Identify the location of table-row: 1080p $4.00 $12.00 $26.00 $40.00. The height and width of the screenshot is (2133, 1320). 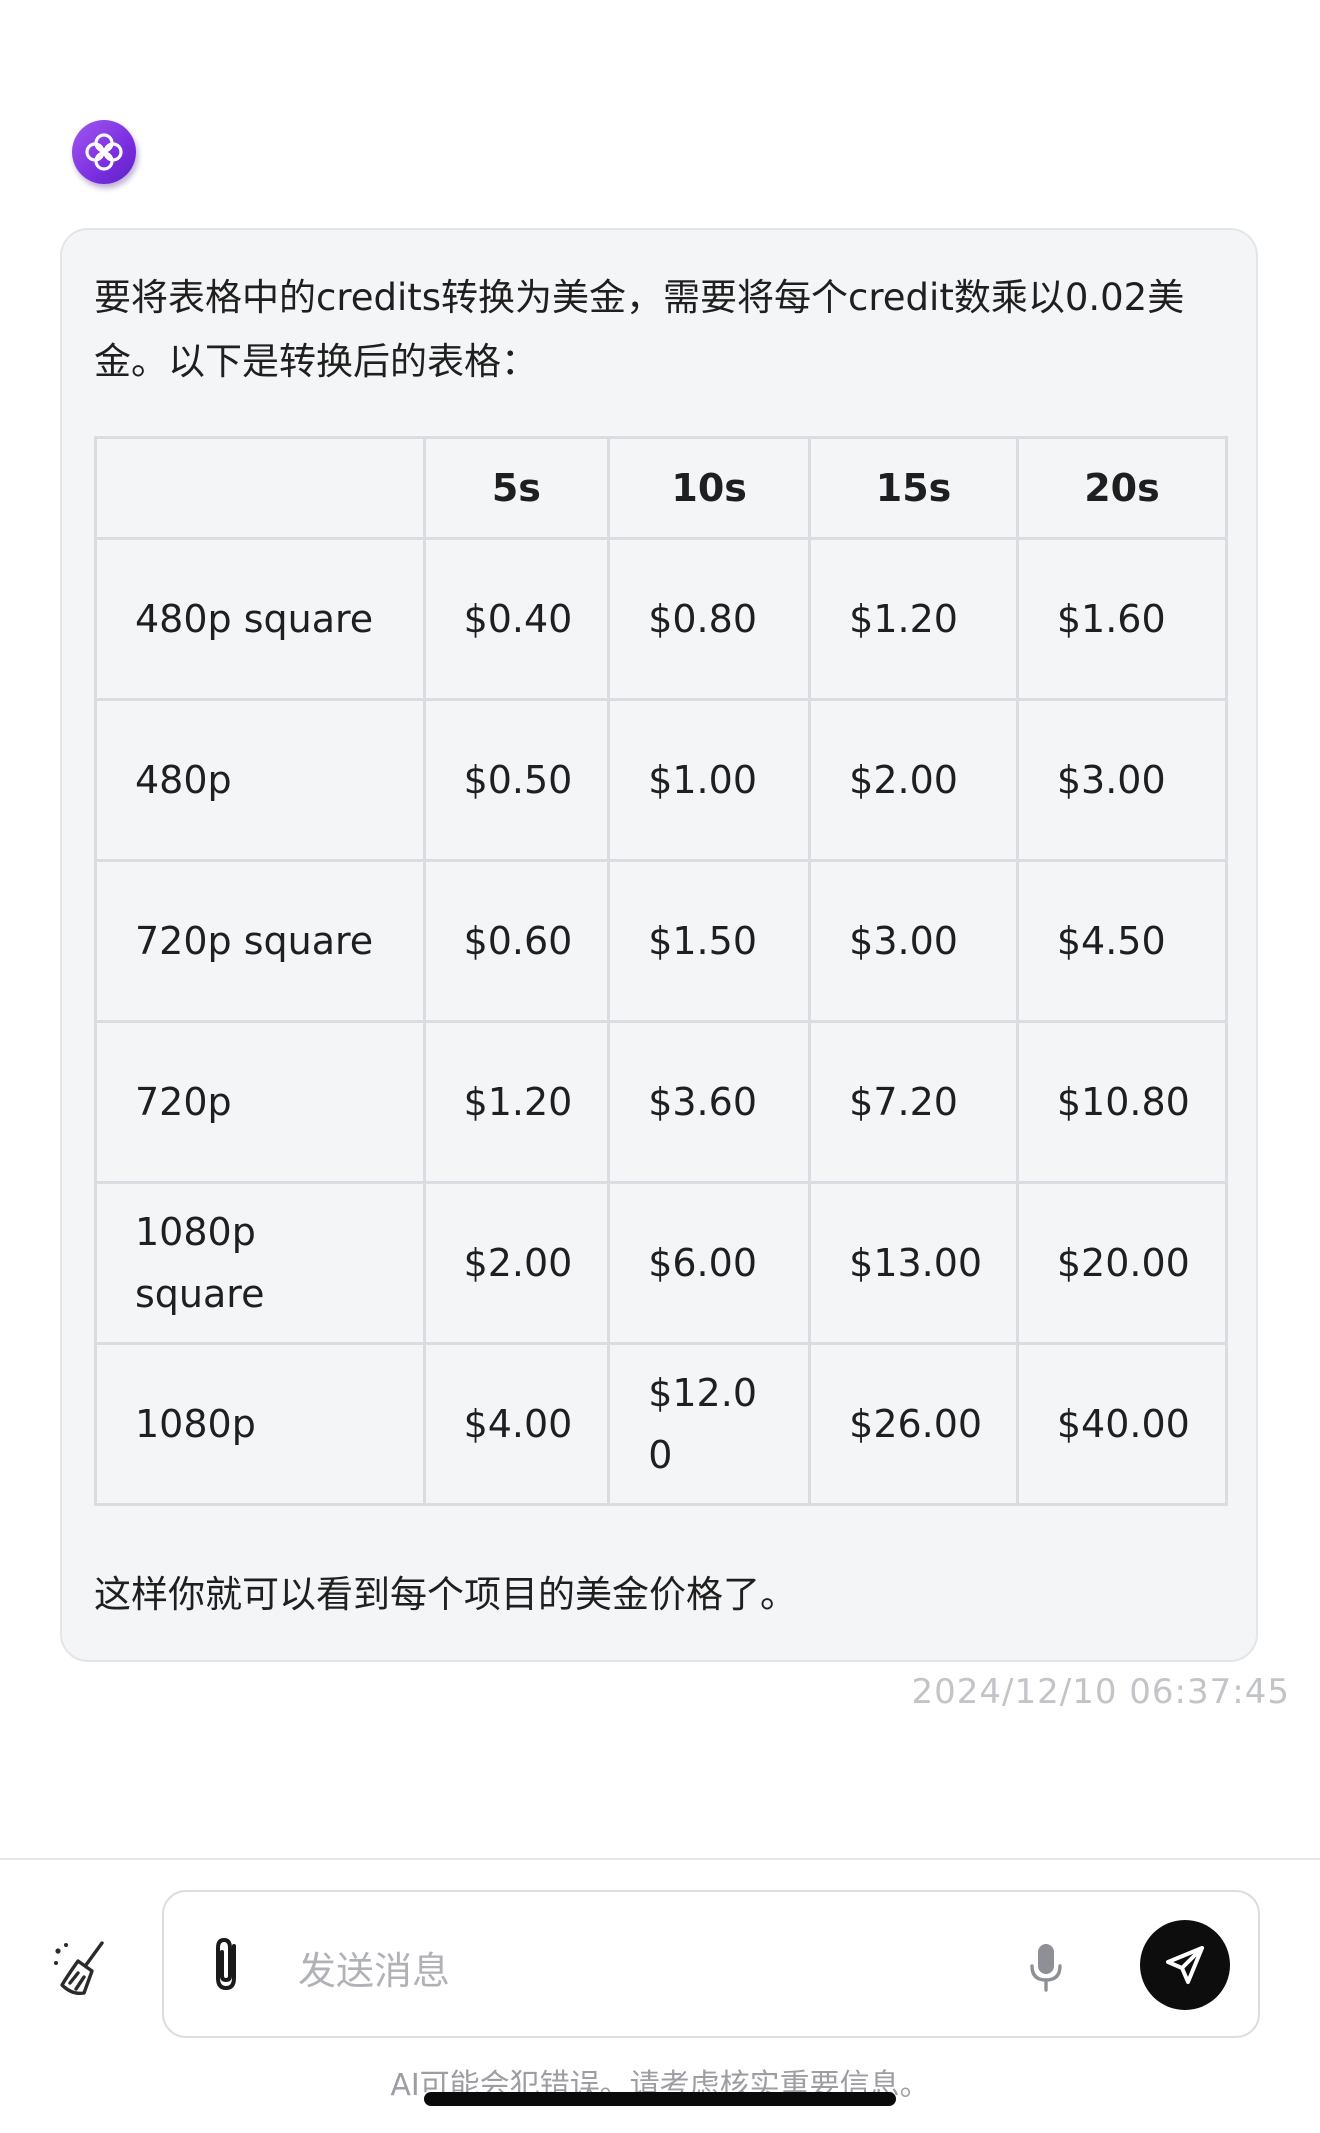
(661, 1424).